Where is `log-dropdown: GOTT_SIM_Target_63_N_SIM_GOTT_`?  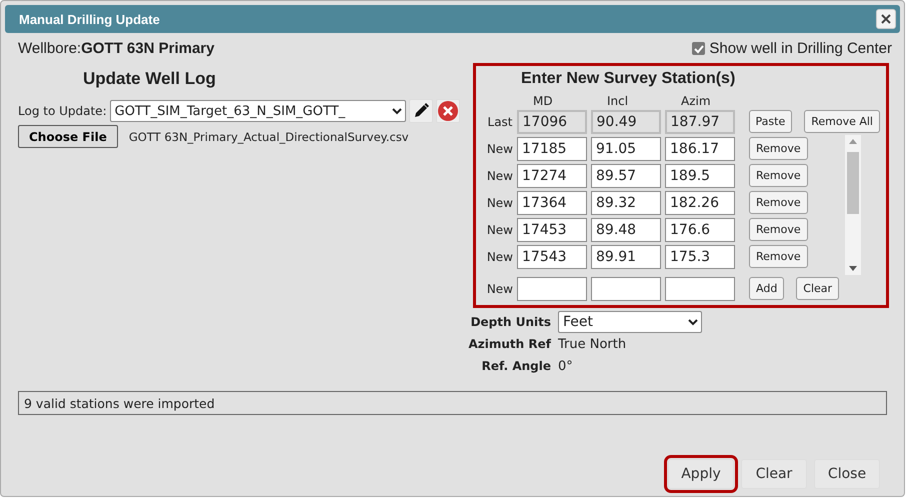 log-dropdown: GOTT_SIM_Target_63_N_SIM_GOTT_ is located at coordinates (258, 111).